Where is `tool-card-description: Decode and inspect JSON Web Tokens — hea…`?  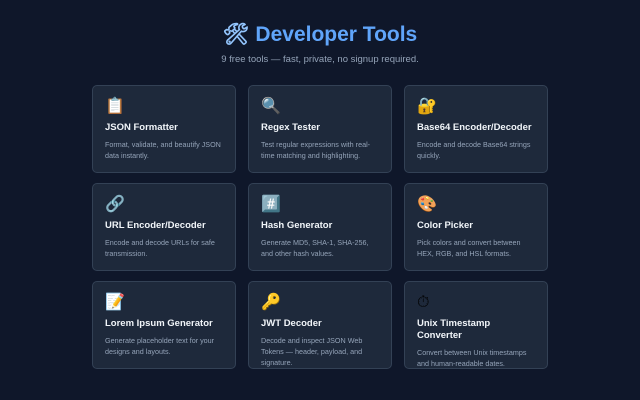 tool-card-description: Decode and inspect JSON Web Tokens — hea… is located at coordinates (312, 351).